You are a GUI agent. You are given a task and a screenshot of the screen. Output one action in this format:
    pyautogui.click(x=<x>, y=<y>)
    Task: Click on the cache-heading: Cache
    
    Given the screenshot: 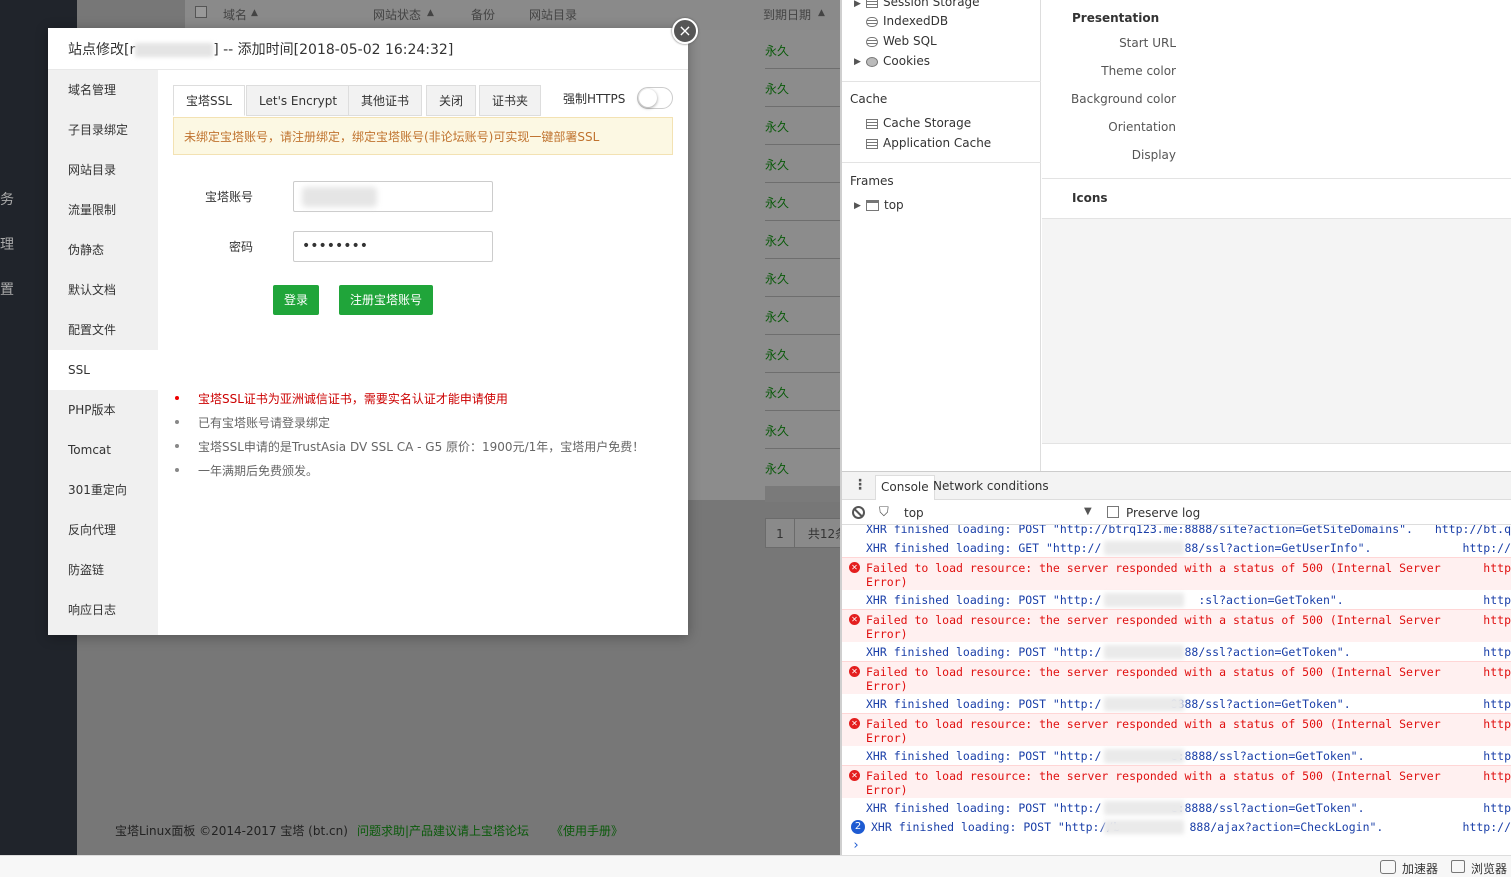 What is the action you would take?
    pyautogui.click(x=869, y=99)
    